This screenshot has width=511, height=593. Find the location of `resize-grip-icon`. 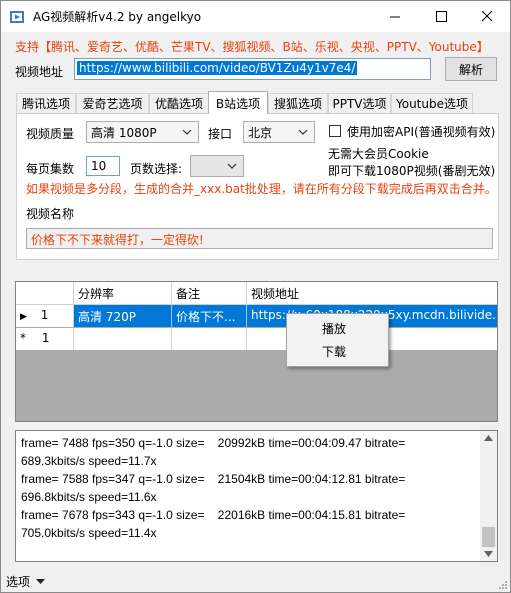

resize-grip-icon is located at coordinates (503, 585).